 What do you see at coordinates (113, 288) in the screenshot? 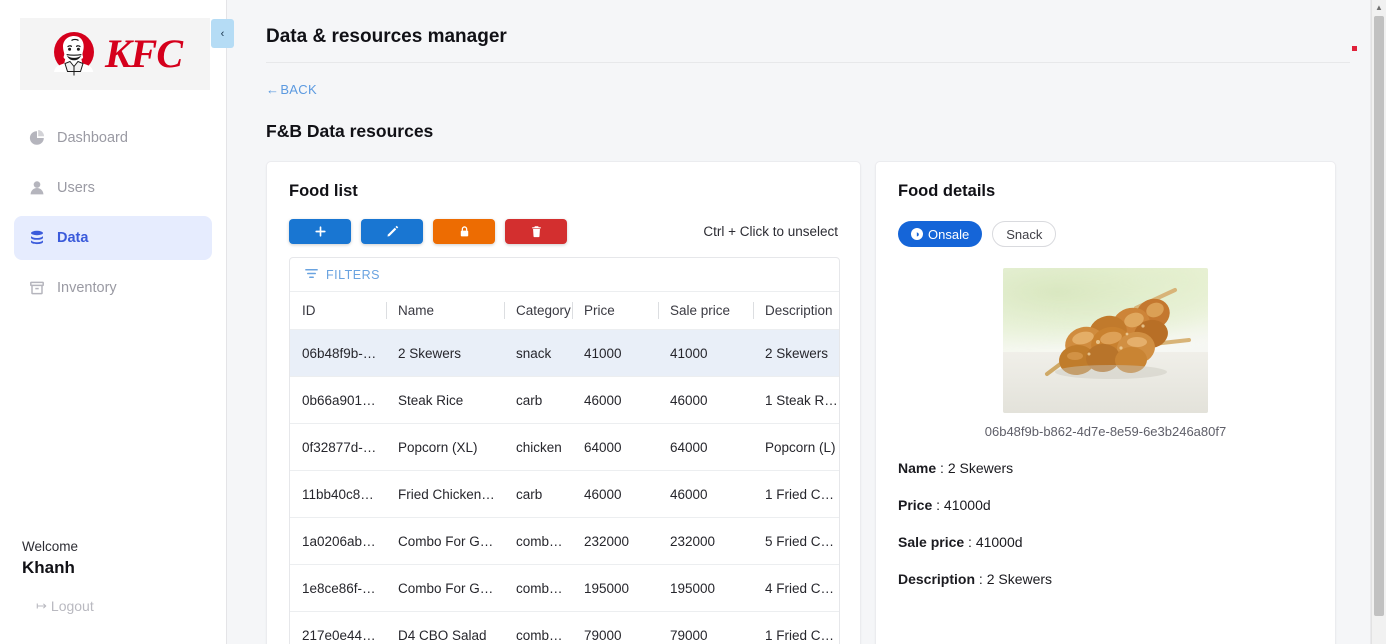
I see `sidebar-item-inventory: Inventory` at bounding box center [113, 288].